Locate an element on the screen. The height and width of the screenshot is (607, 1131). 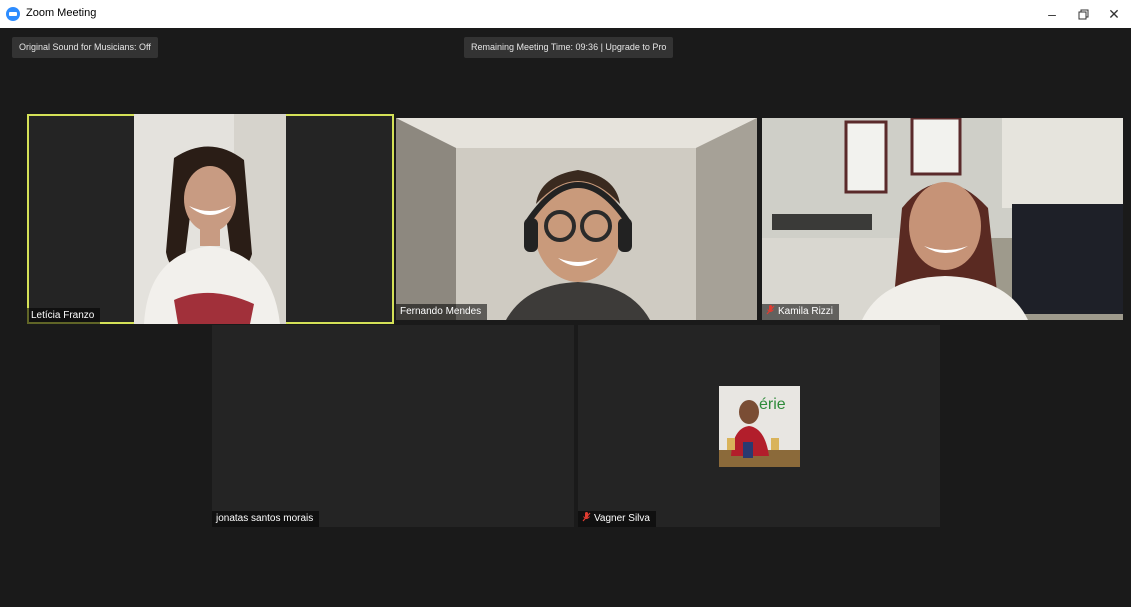
avatar-caption: érie is located at coordinates (772, 404).